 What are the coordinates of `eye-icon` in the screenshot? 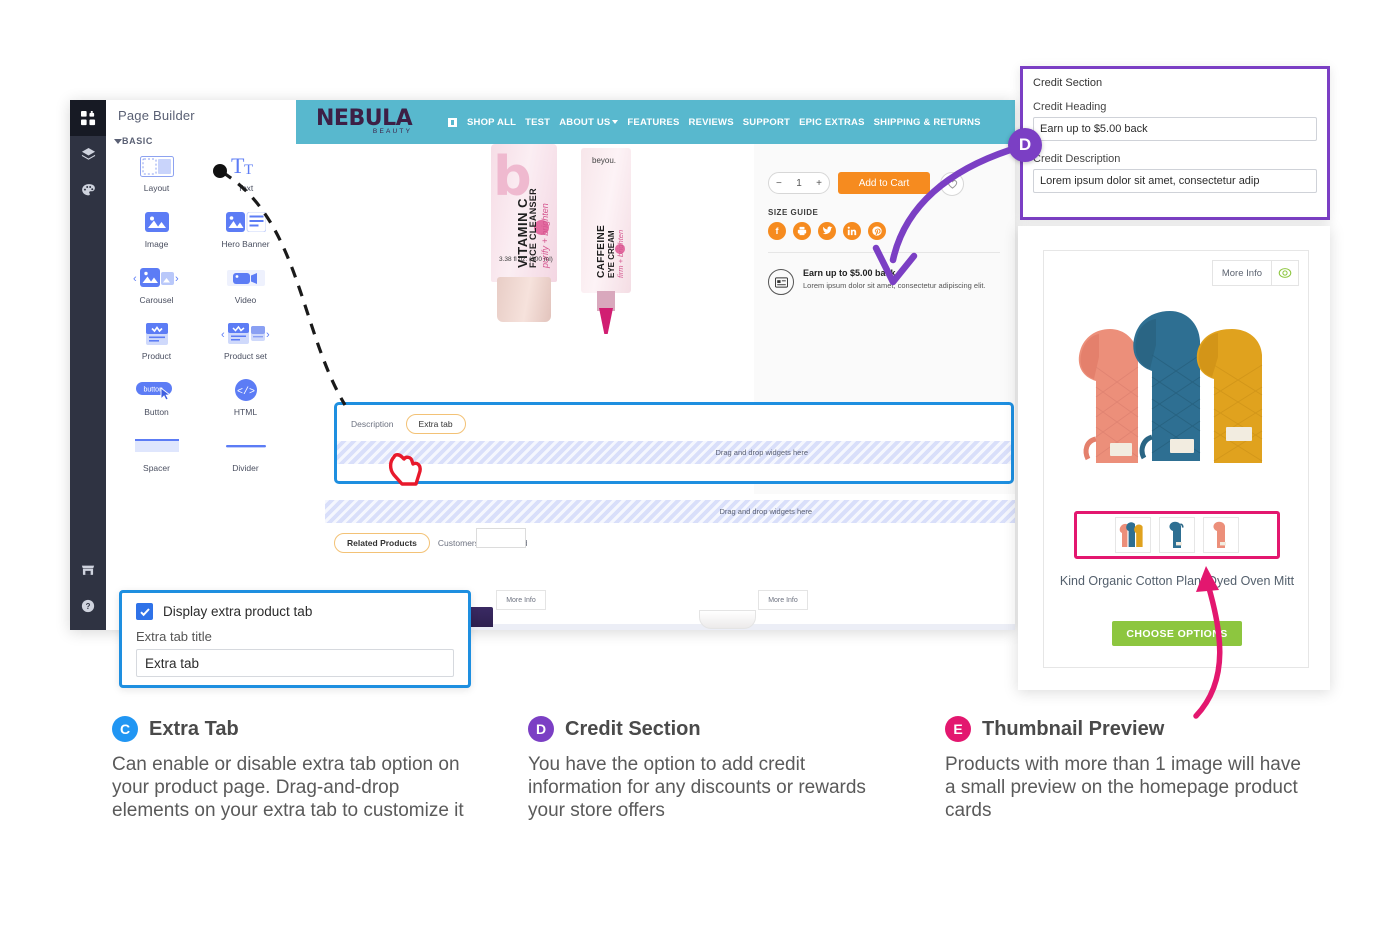 It's located at (1284, 273).